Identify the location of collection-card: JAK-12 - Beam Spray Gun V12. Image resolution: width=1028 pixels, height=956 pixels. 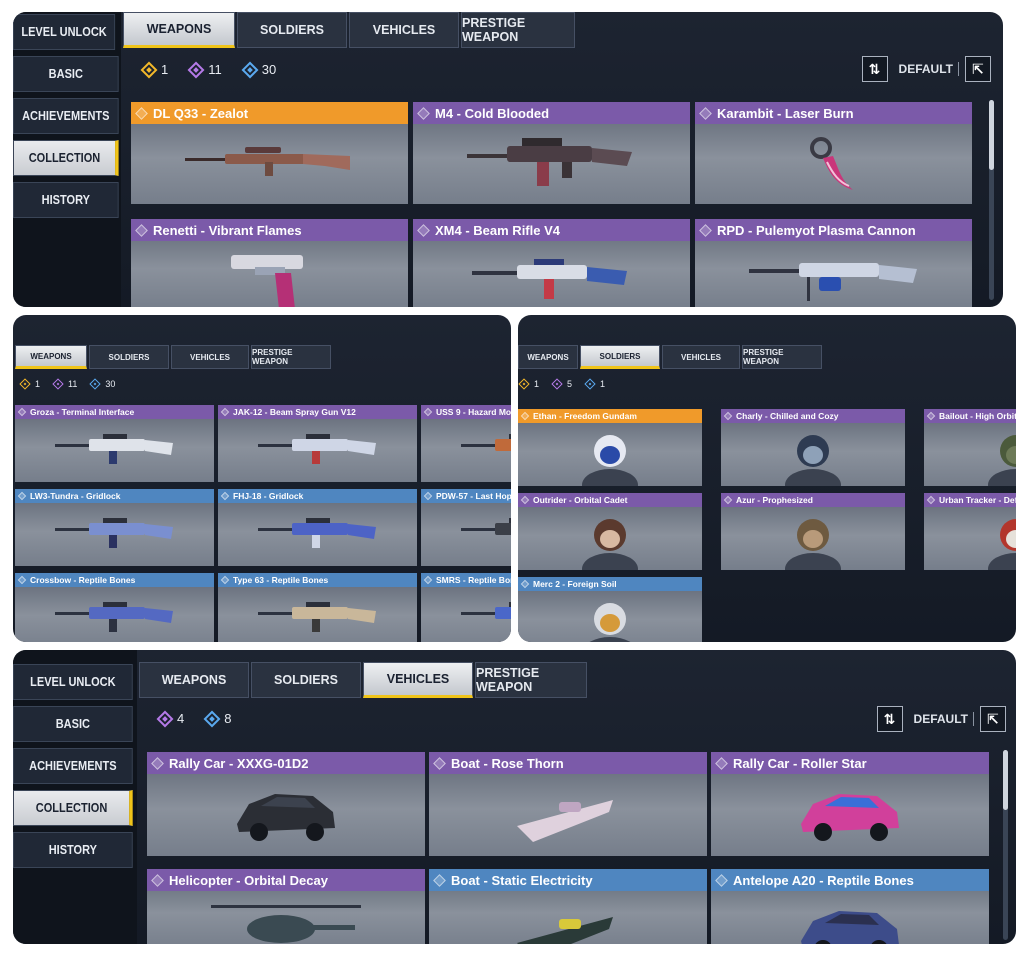
(317, 443).